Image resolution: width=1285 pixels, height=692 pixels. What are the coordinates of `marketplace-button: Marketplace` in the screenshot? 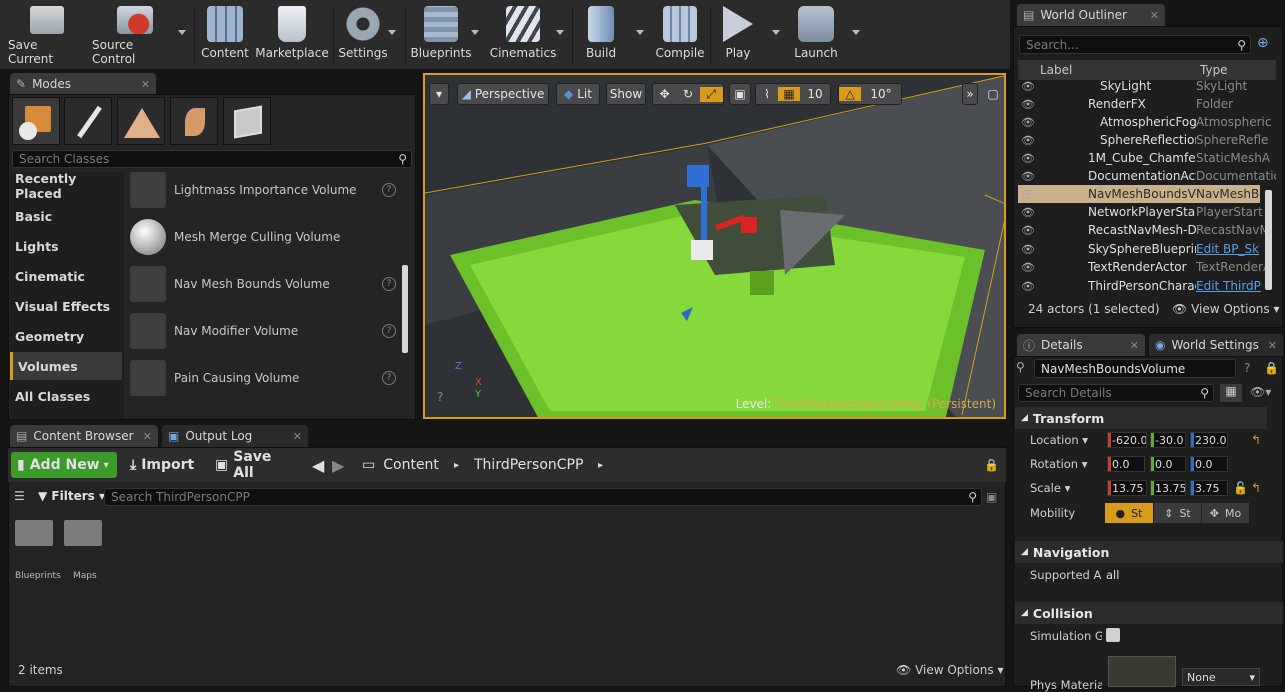 It's located at (292, 36).